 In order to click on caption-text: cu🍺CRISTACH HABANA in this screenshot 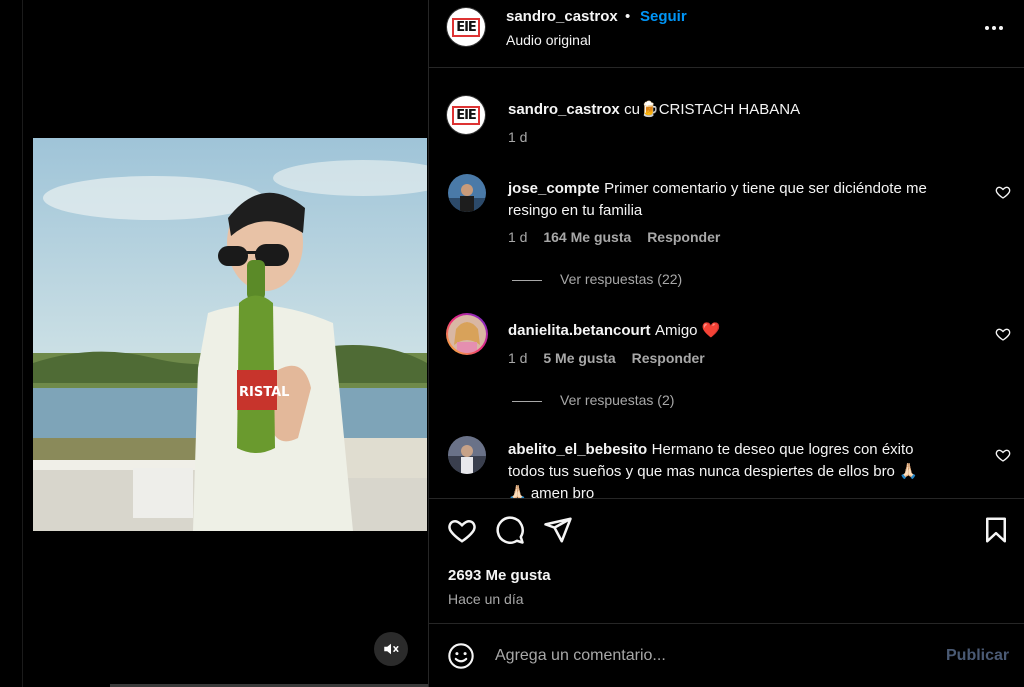, I will do `click(712, 109)`.